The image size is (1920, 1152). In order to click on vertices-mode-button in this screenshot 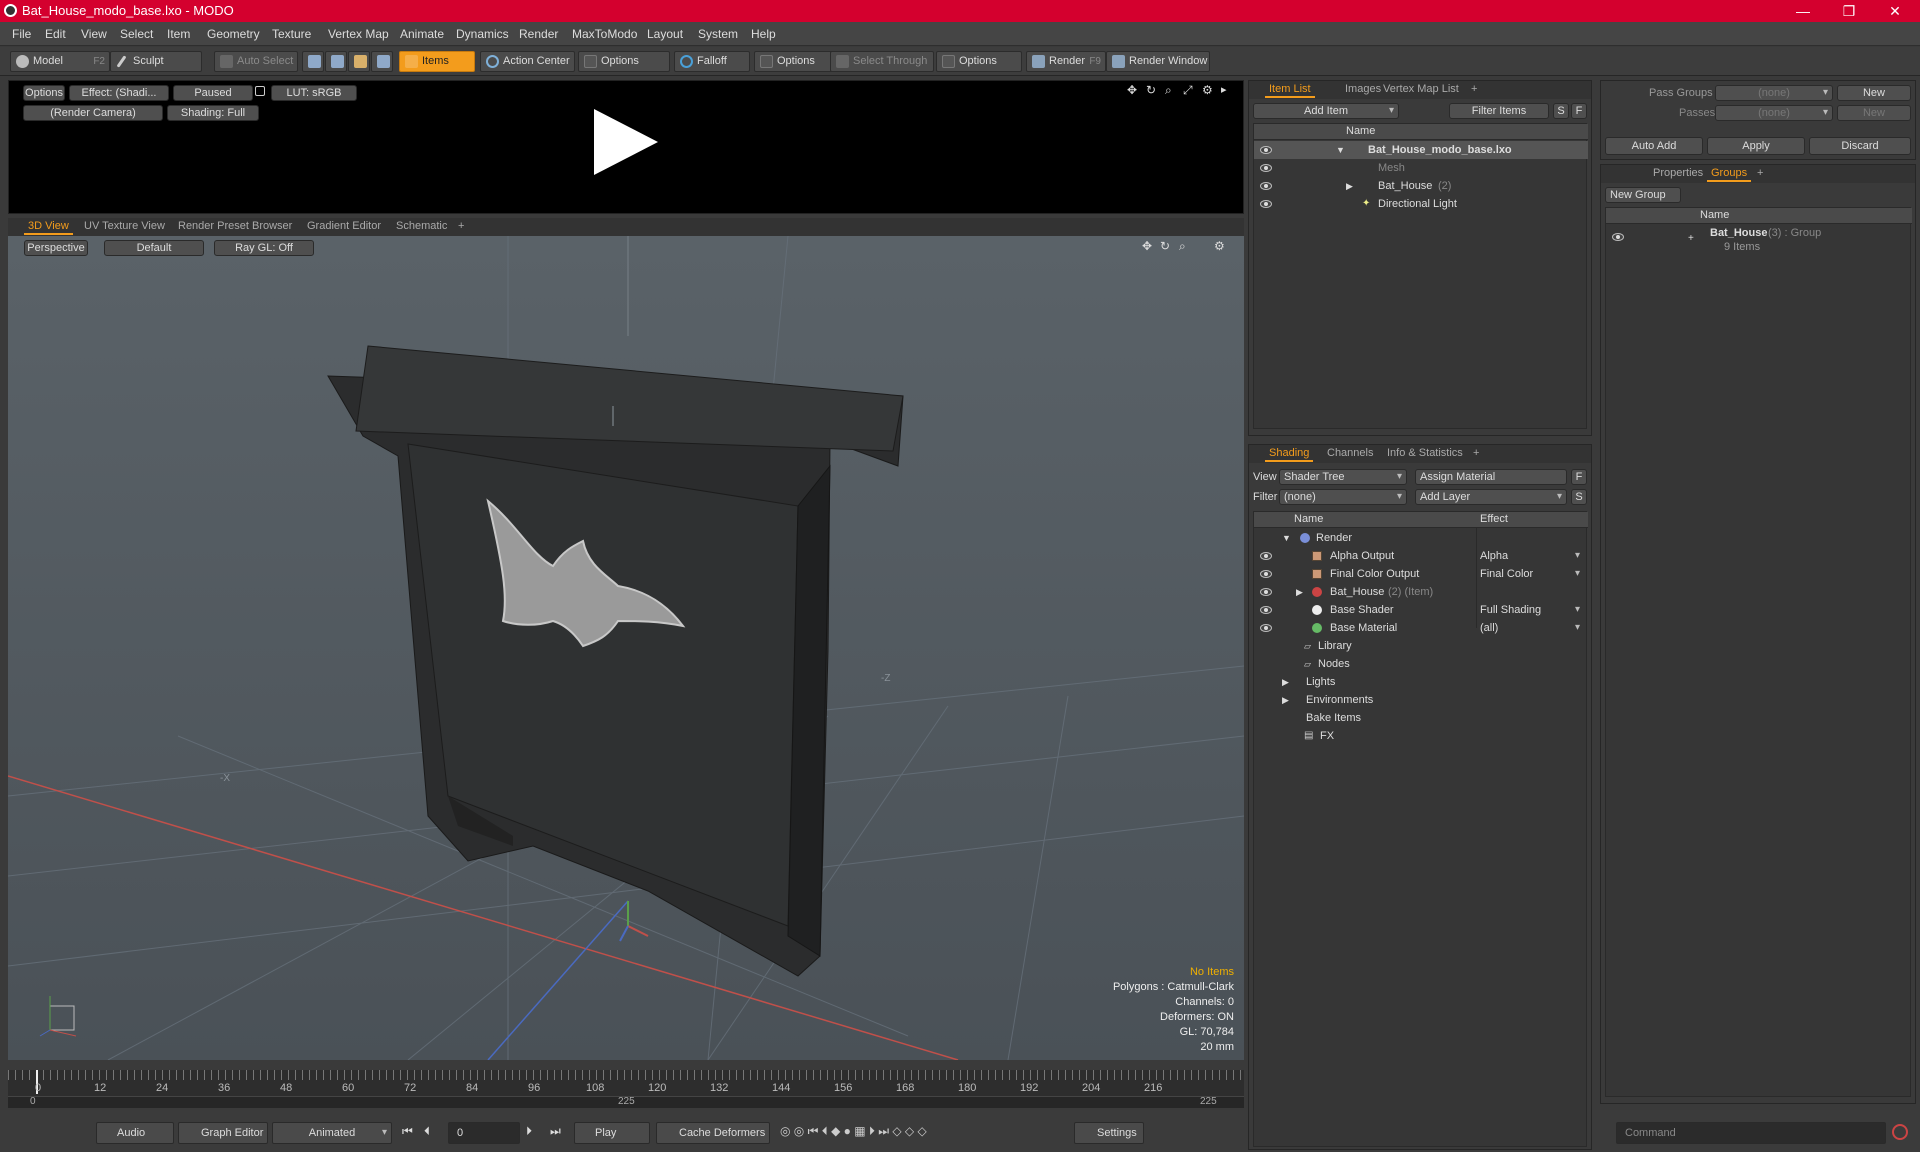, I will do `click(313, 61)`.